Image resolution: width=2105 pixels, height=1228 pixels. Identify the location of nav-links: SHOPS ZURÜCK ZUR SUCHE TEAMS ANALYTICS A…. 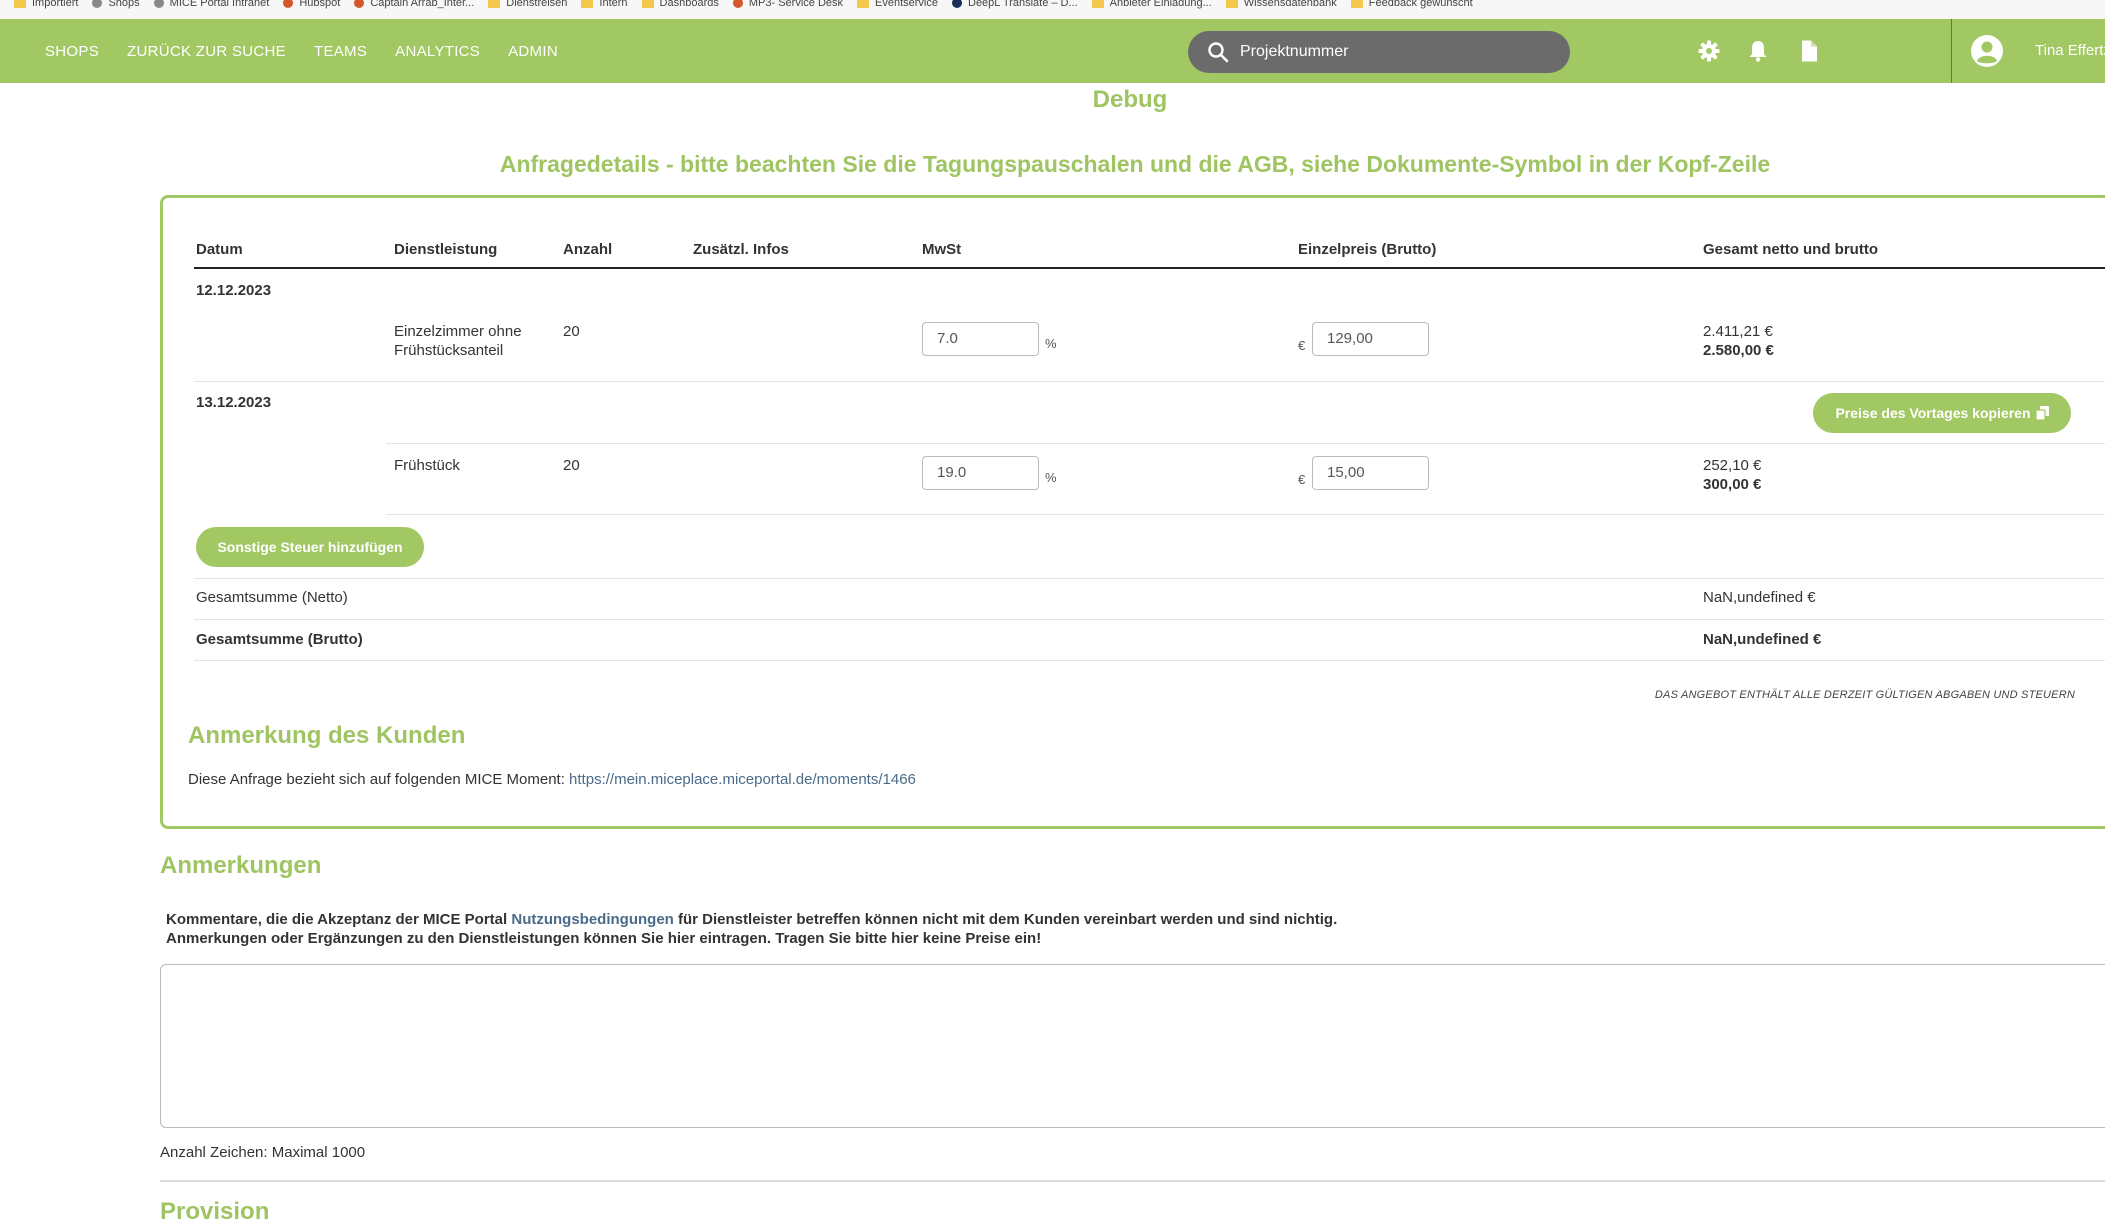
(315, 51).